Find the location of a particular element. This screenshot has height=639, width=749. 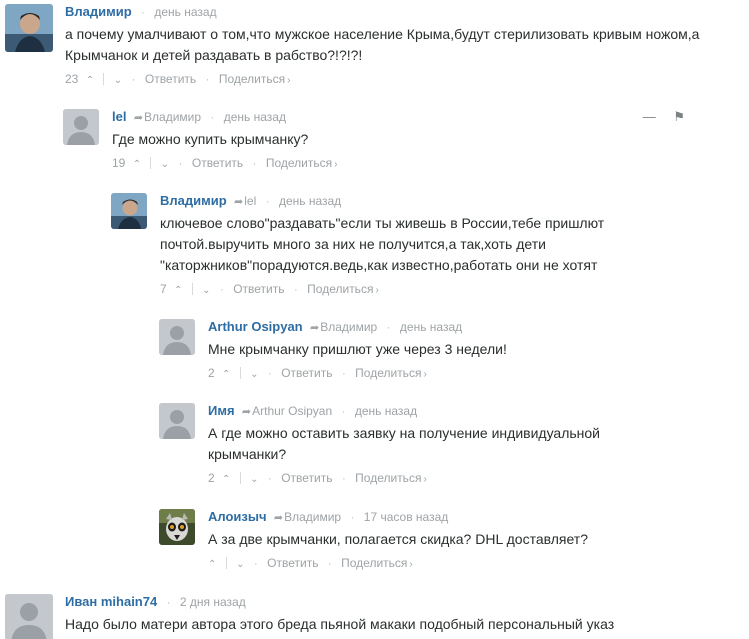

reply-to-name: Arthur Osipyan is located at coordinates (292, 411).